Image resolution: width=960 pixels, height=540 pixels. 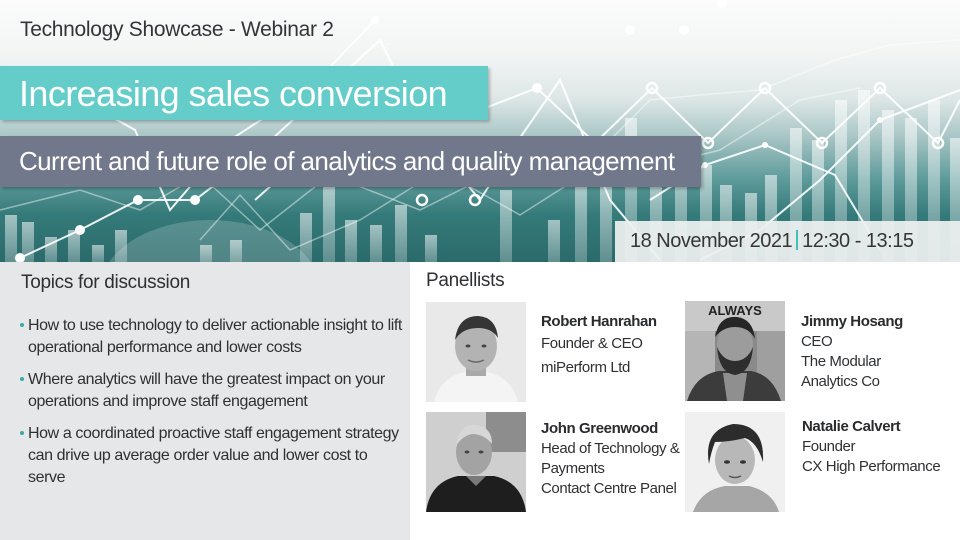 What do you see at coordinates (599, 428) in the screenshot?
I see `panellist-name: John Greenwood` at bounding box center [599, 428].